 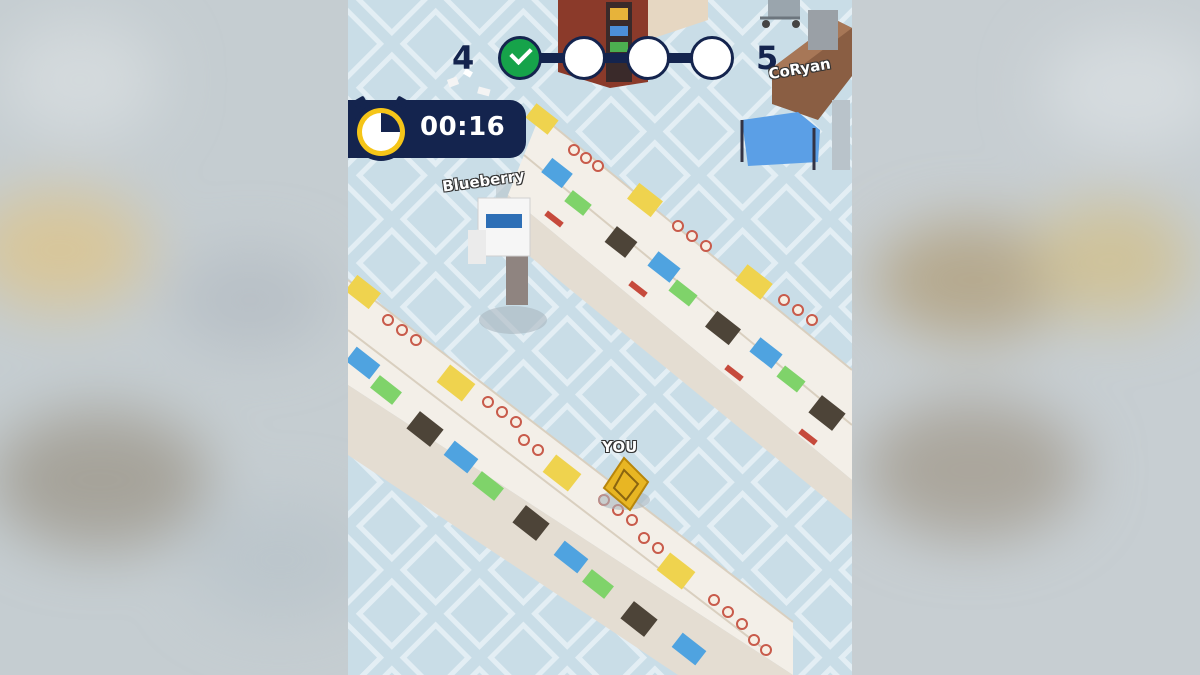 What do you see at coordinates (463, 58) in the screenshot?
I see `score-left: 4` at bounding box center [463, 58].